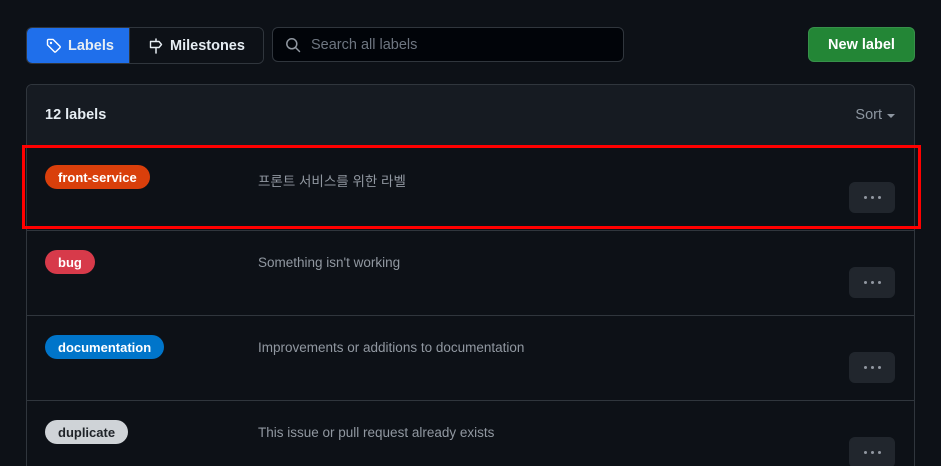  What do you see at coordinates (70, 262) in the screenshot?
I see `label-pill: bug` at bounding box center [70, 262].